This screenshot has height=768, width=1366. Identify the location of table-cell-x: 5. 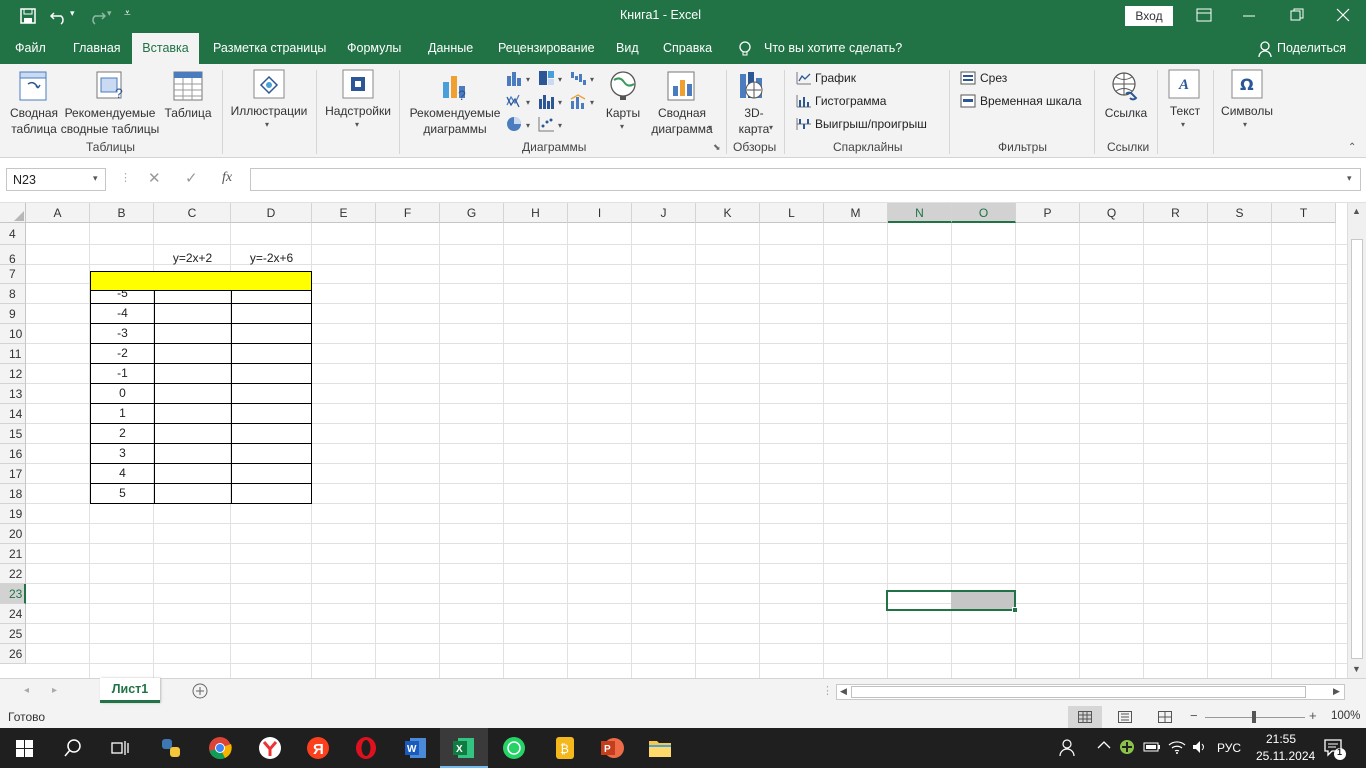
(122, 493).